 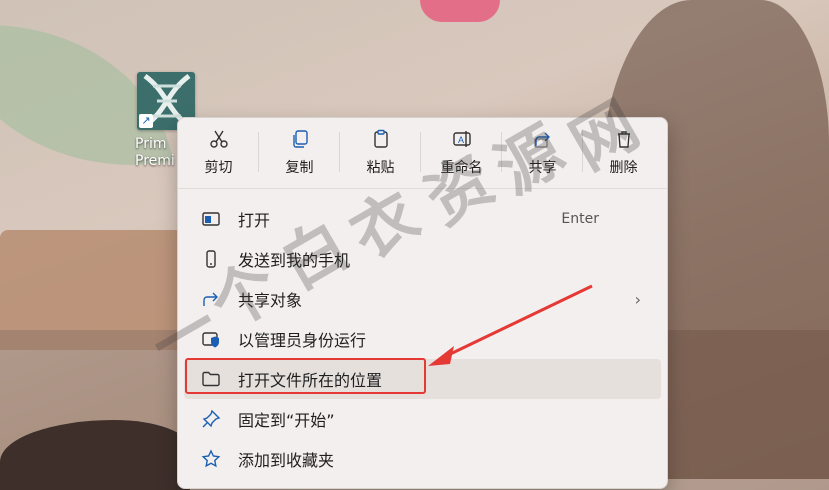 I want to click on menu-item-add-to-favorites: 添加到收藏夹, so click(x=422, y=459).